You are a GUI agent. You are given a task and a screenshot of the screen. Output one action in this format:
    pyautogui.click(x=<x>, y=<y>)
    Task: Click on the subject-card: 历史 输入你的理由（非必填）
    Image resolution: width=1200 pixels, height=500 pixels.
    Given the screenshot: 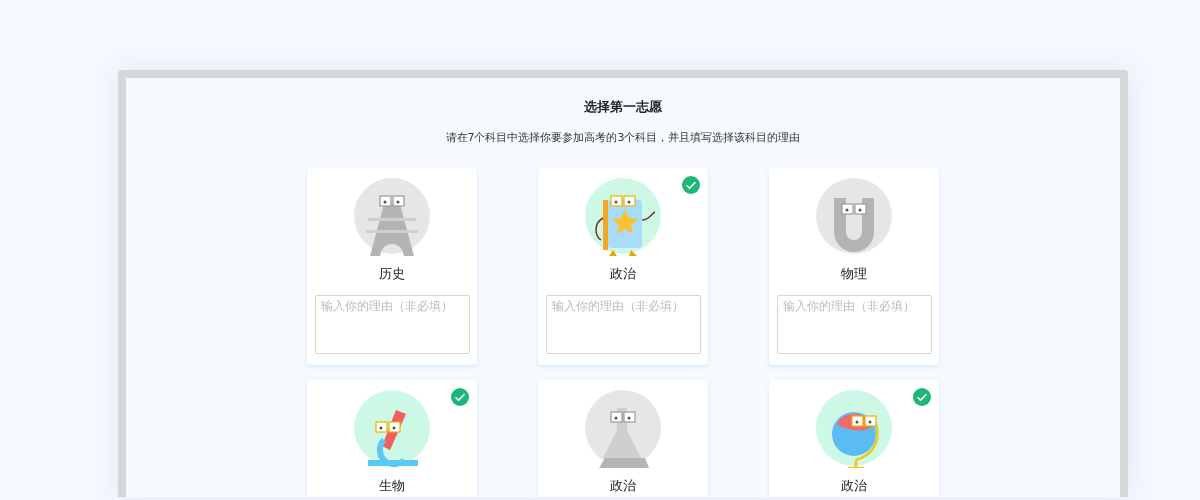 What is the action you would take?
    pyautogui.click(x=392, y=266)
    